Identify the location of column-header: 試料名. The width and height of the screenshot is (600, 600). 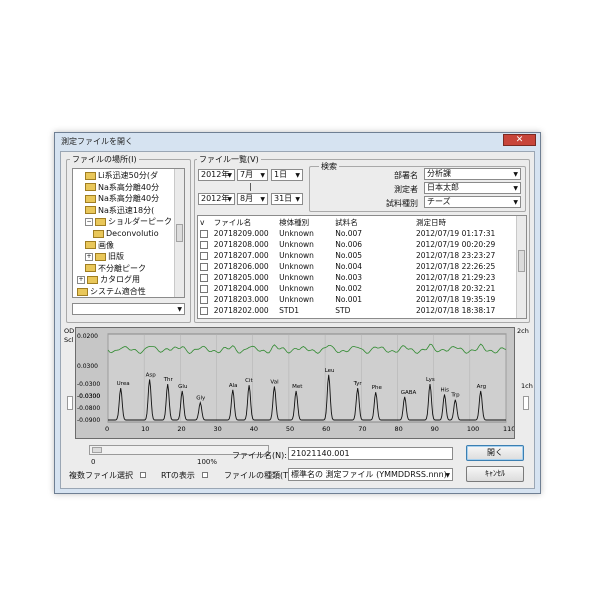
(373, 222).